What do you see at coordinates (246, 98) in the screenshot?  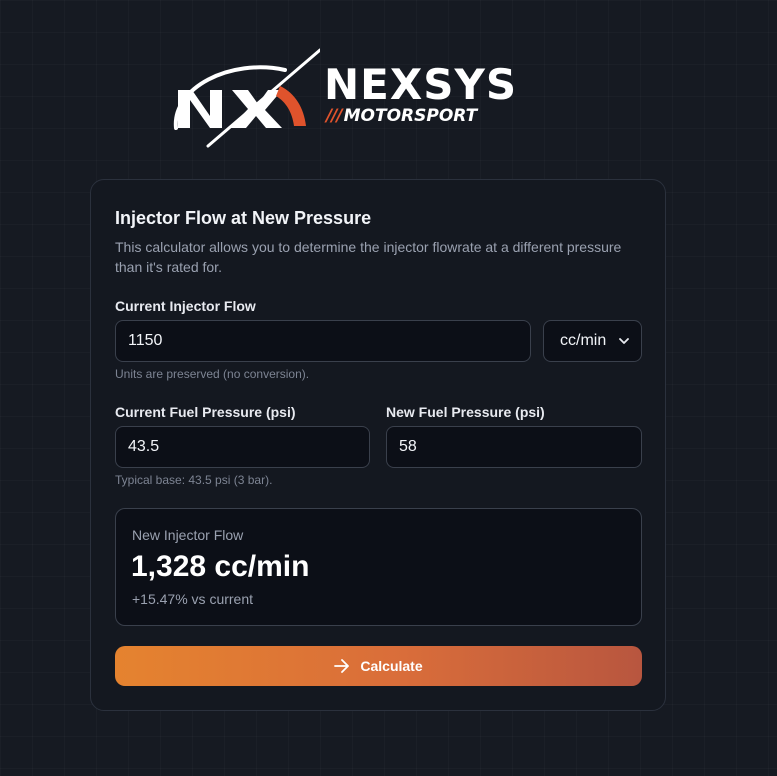 I see `nx-emblem-icon` at bounding box center [246, 98].